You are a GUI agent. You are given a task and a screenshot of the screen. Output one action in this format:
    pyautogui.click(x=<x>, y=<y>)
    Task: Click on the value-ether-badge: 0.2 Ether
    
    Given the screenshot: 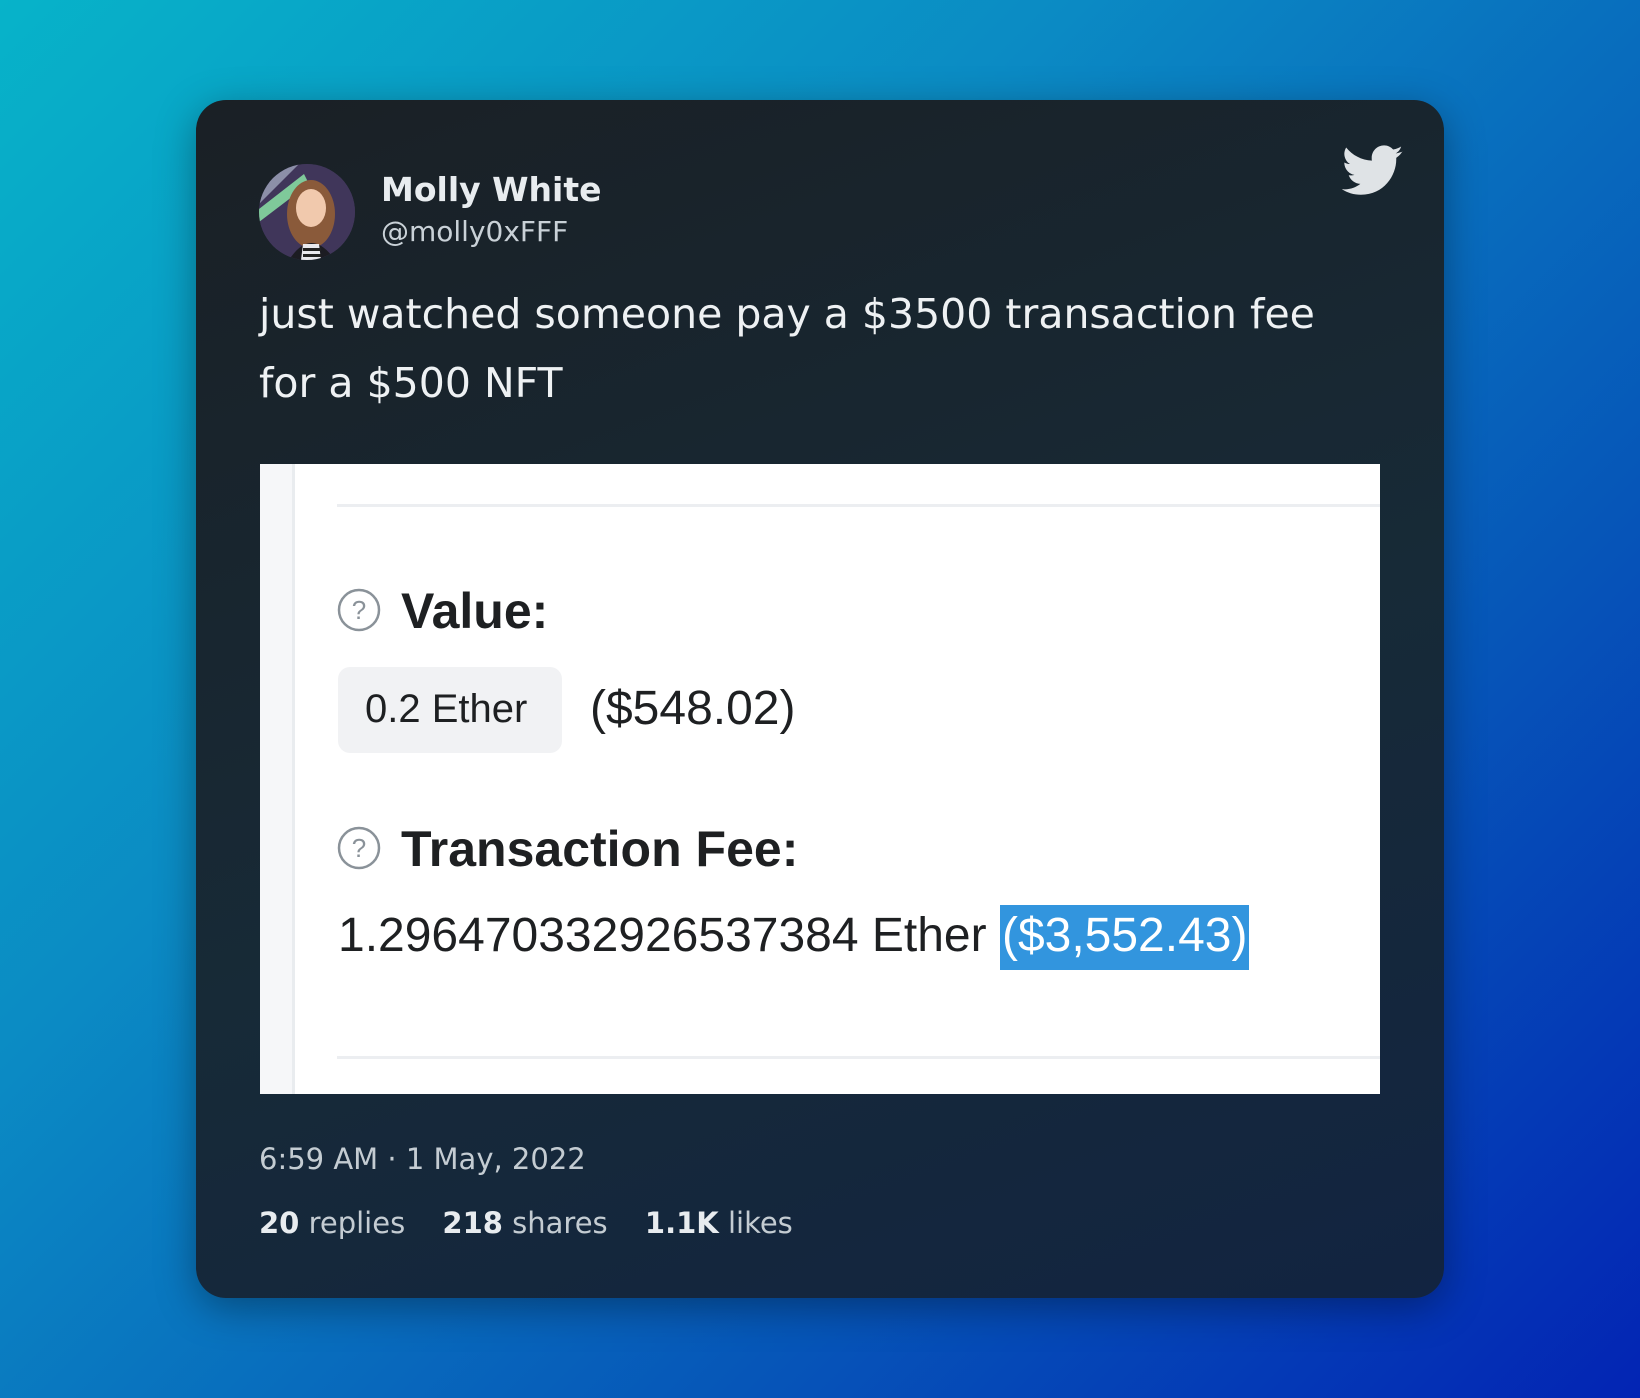 What is the action you would take?
    pyautogui.click(x=450, y=710)
    